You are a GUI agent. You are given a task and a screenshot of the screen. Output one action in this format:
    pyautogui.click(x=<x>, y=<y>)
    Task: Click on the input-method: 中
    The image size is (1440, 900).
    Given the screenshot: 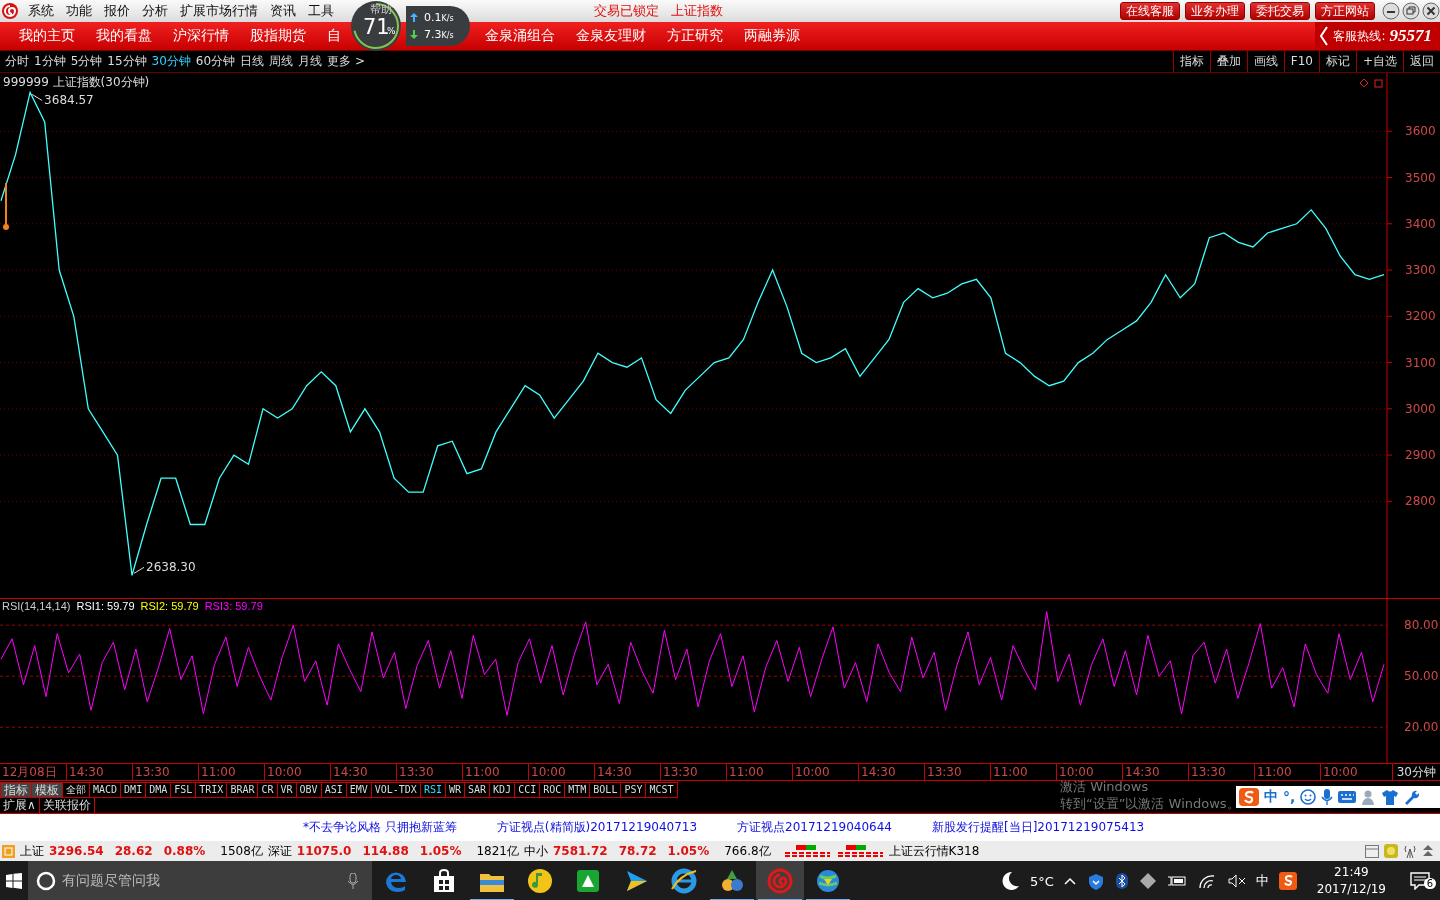 What is the action you would take?
    pyautogui.click(x=1262, y=881)
    